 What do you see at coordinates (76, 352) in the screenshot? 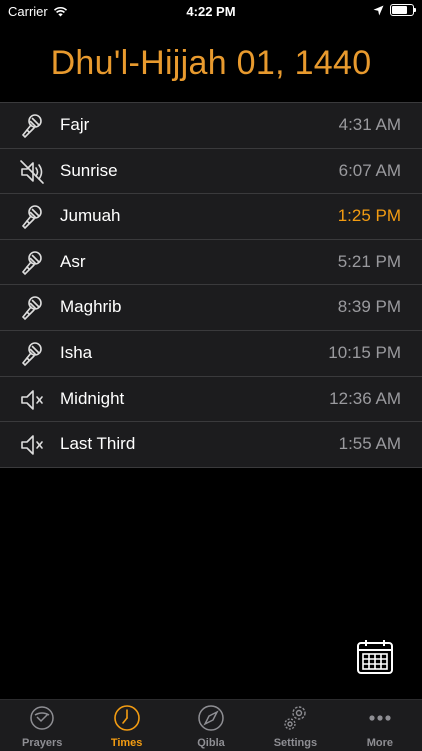
I see `prayer-name: Isha` at bounding box center [76, 352].